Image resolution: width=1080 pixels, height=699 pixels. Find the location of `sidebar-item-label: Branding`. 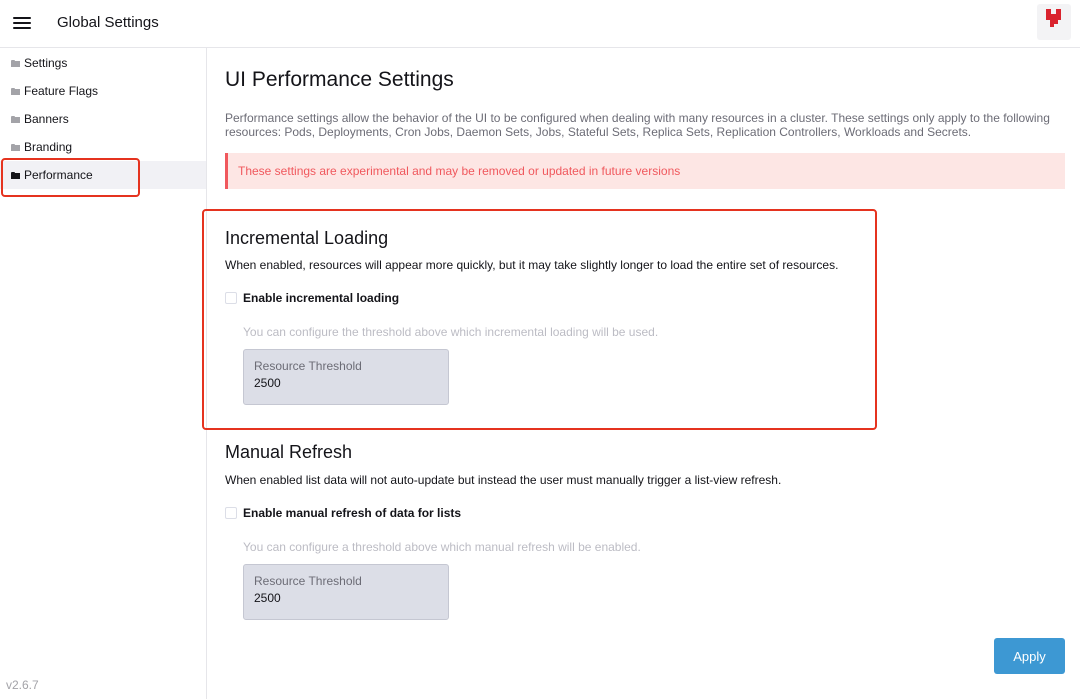

sidebar-item-label: Branding is located at coordinates (48, 147).